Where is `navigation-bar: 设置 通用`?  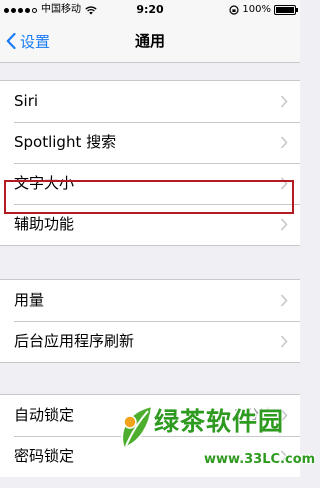
navigation-bar: 设置 通用 is located at coordinates (150, 41).